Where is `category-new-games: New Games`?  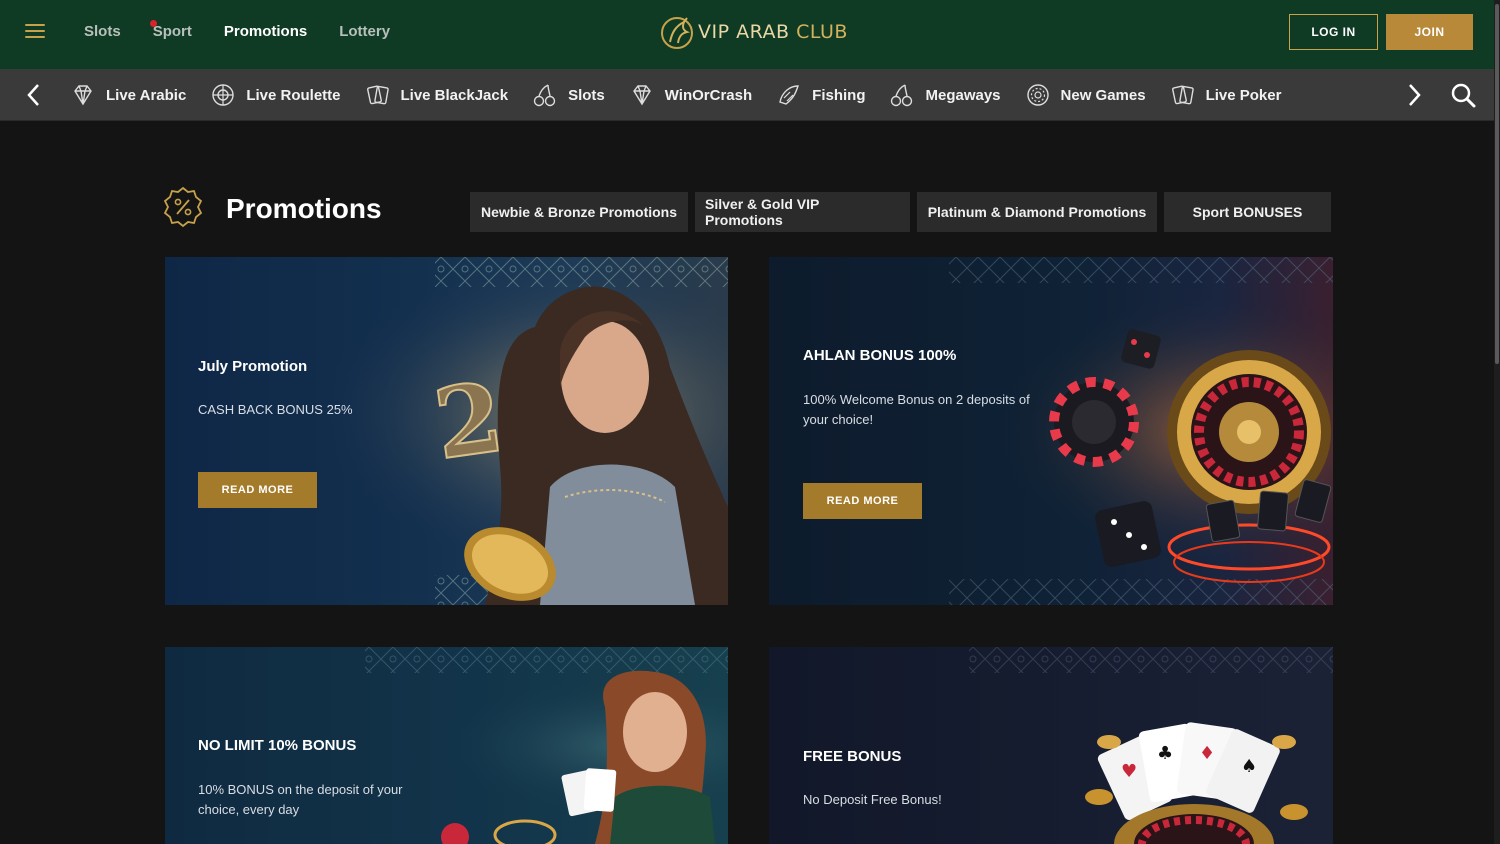 category-new-games: New Games is located at coordinates (1085, 95).